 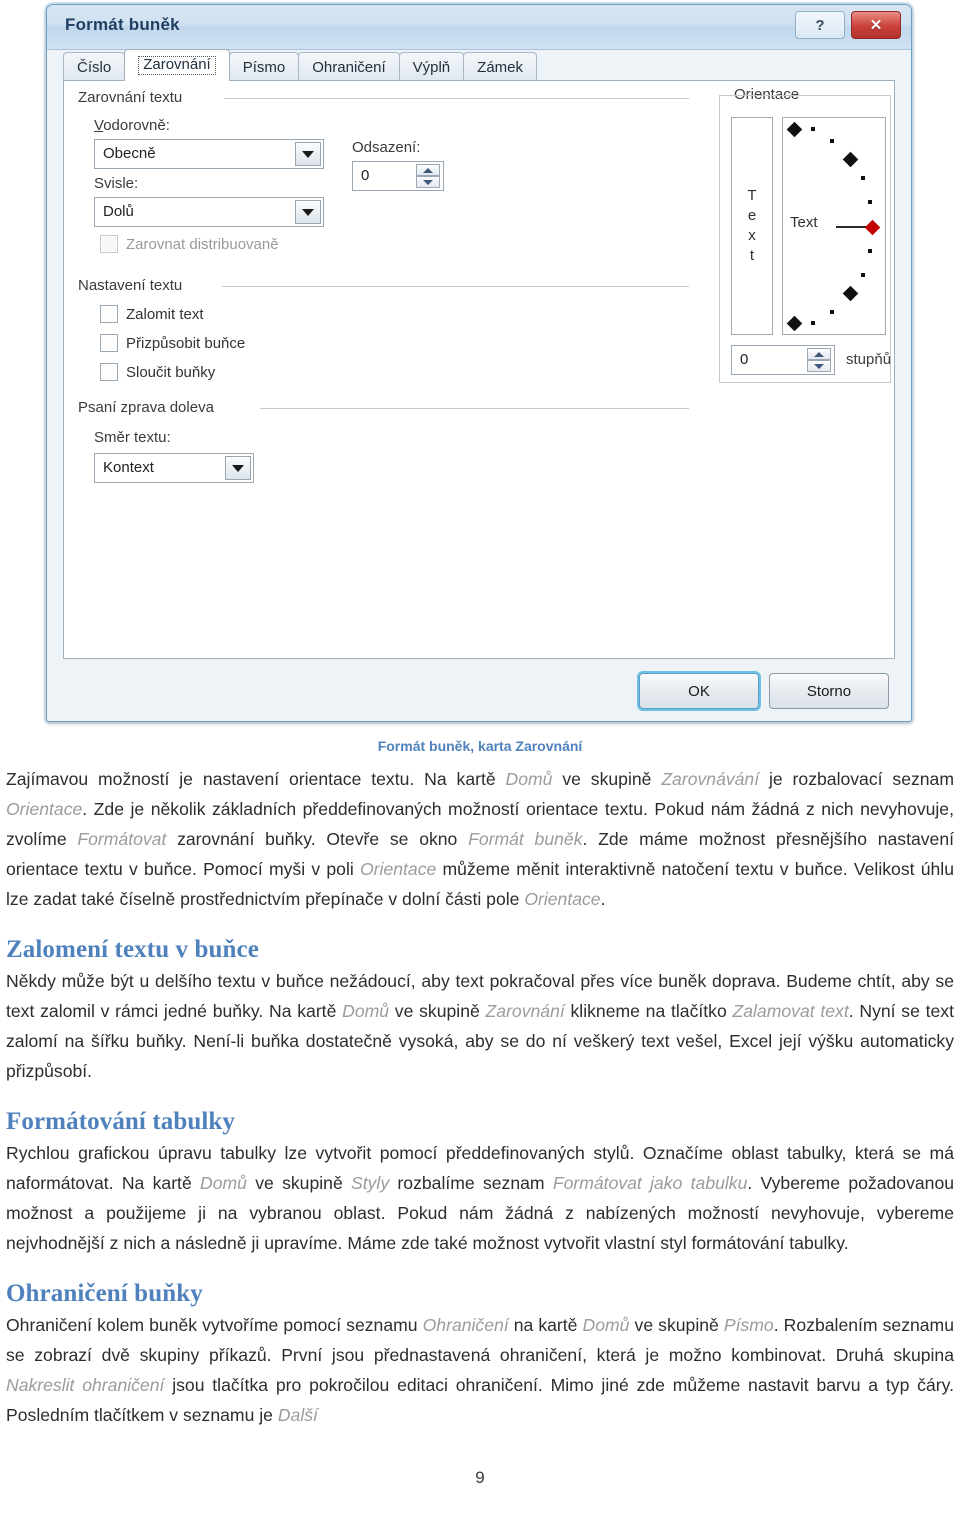 I want to click on tab-label: Ohraničení, so click(x=349, y=67).